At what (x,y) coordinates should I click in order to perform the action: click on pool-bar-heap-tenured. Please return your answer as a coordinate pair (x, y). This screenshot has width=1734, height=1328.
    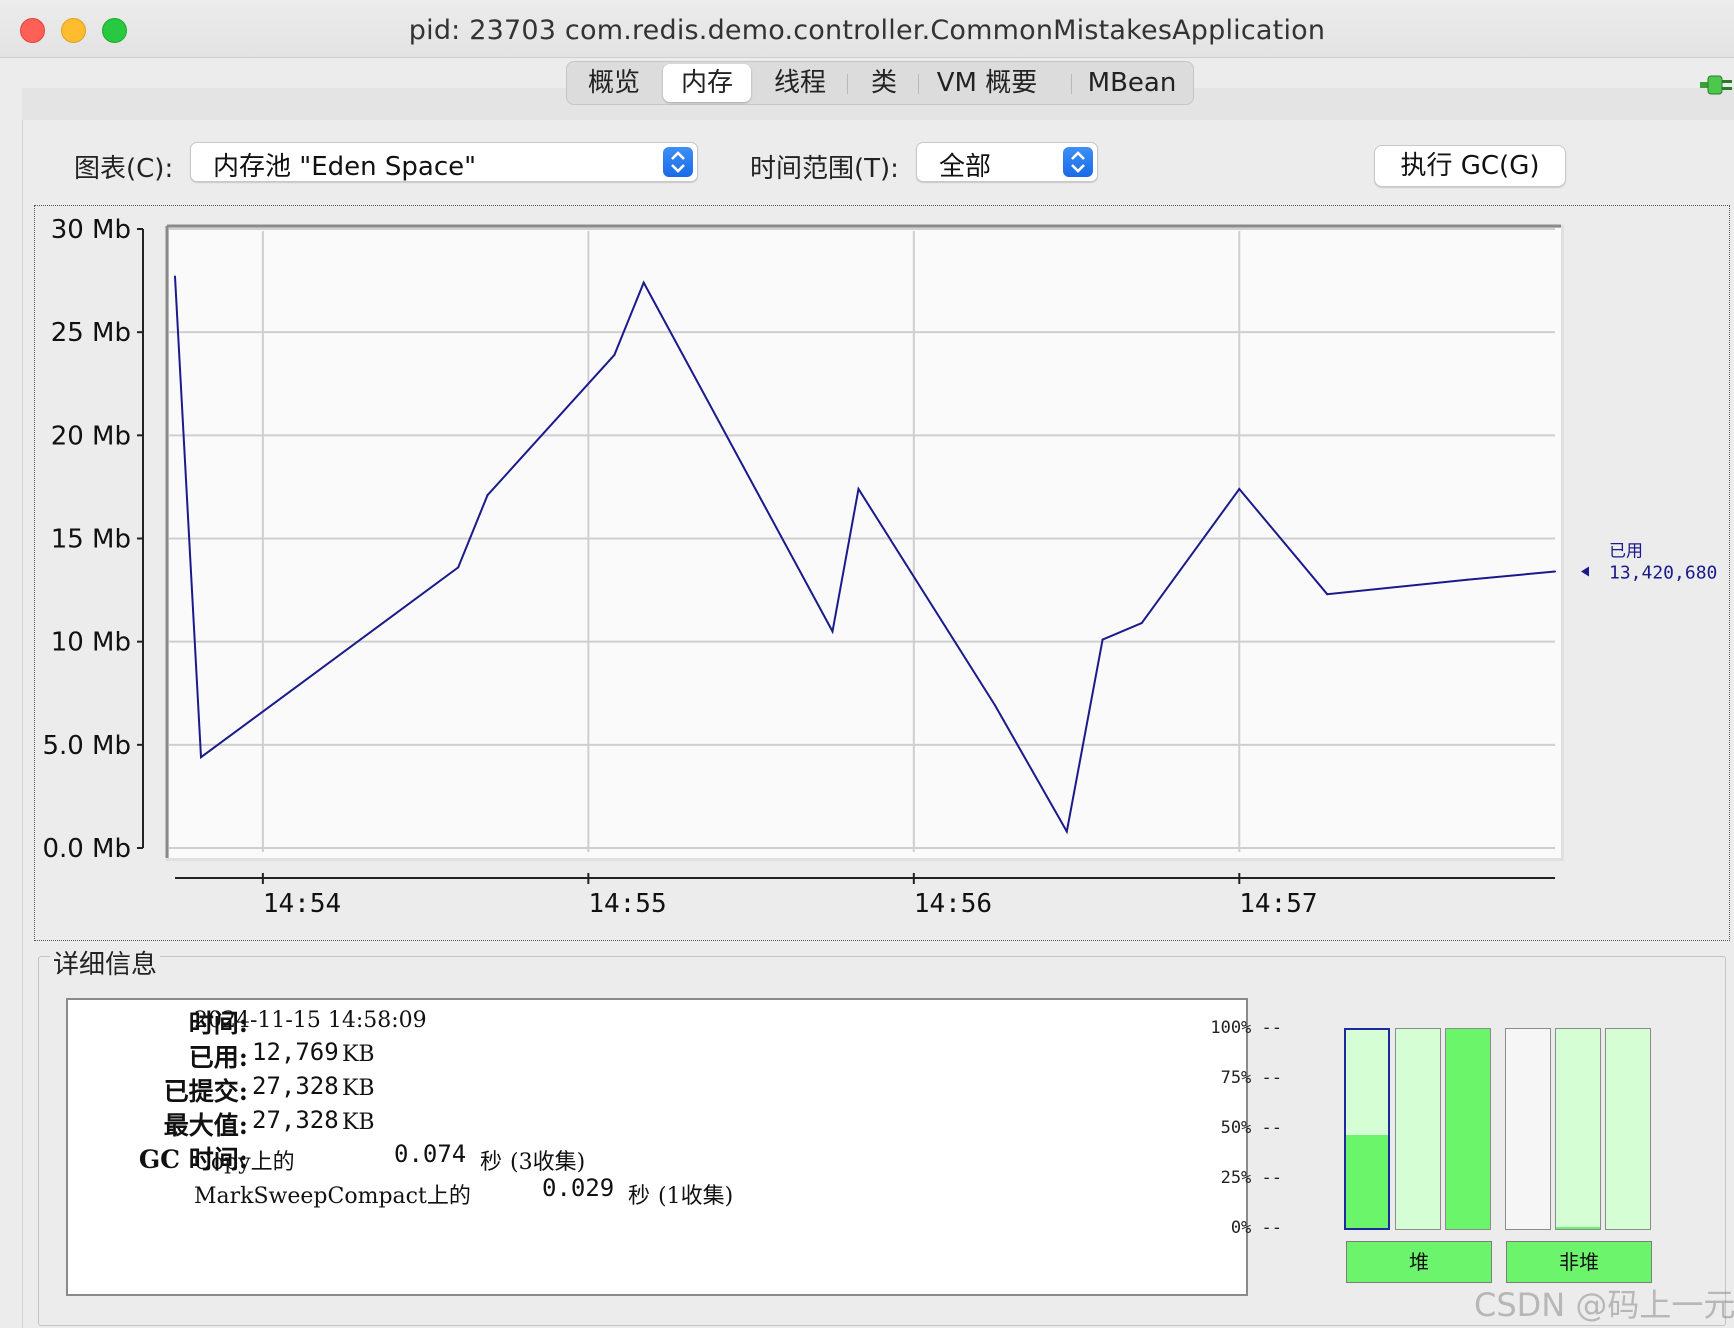
    Looking at the image, I should click on (1468, 1129).